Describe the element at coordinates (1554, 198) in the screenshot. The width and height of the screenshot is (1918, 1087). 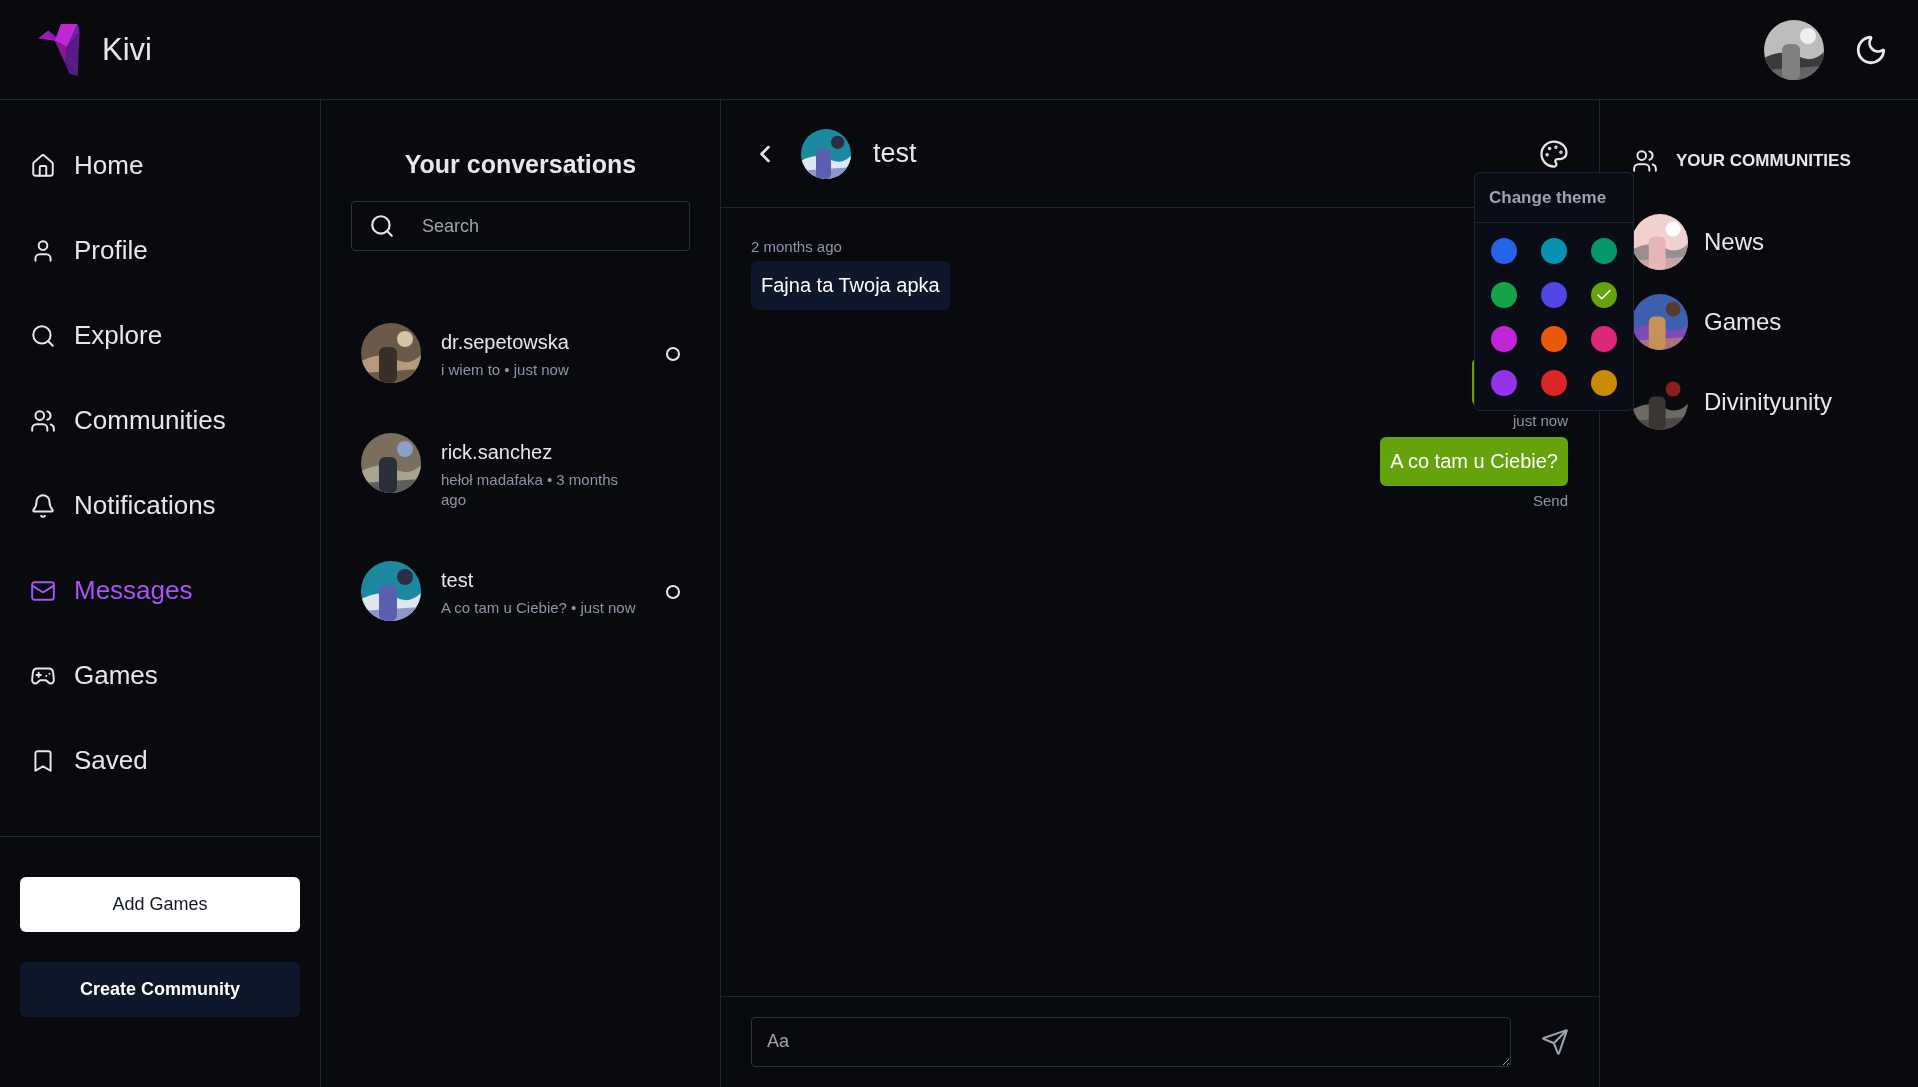
I see `menu-title: Change theme` at that location.